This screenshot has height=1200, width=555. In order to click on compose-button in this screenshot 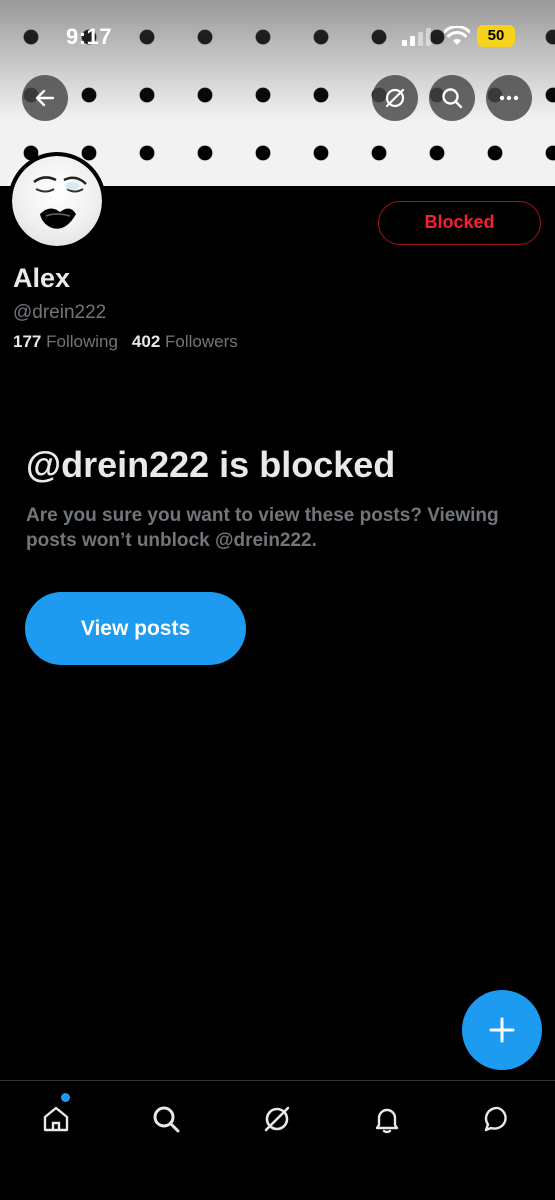, I will do `click(502, 1030)`.